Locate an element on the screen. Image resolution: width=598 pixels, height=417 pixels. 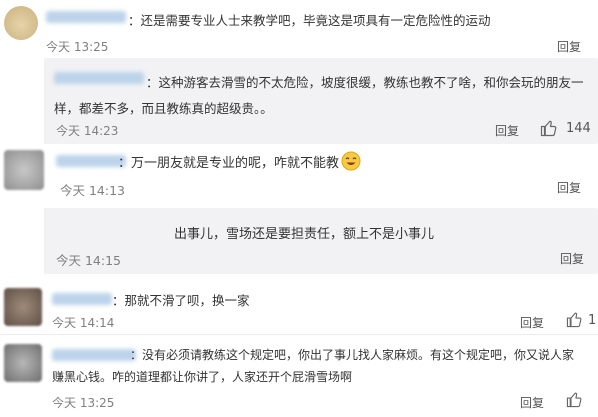
comment-time: 今天 14:15 is located at coordinates (88, 260).